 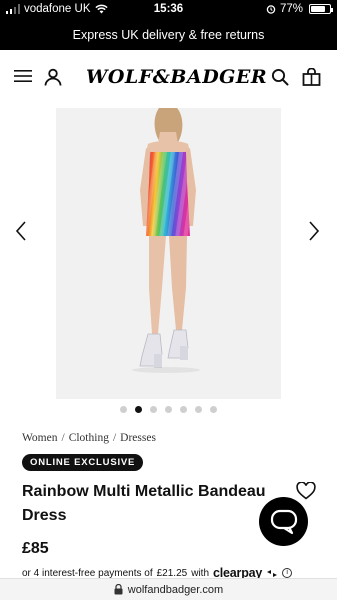 What do you see at coordinates (168, 35) in the screenshot?
I see `promo-banner: Express UK delivery & free returns` at bounding box center [168, 35].